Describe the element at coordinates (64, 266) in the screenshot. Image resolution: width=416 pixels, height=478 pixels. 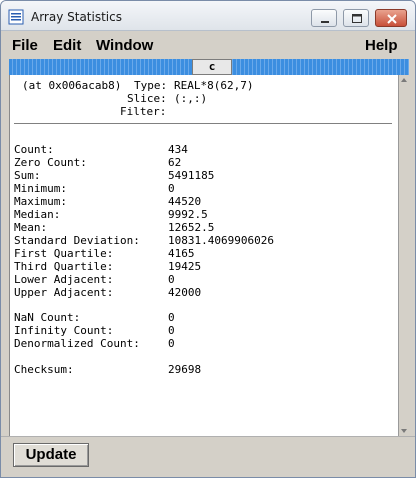
I see `stat-label: Third Quartile:` at that location.